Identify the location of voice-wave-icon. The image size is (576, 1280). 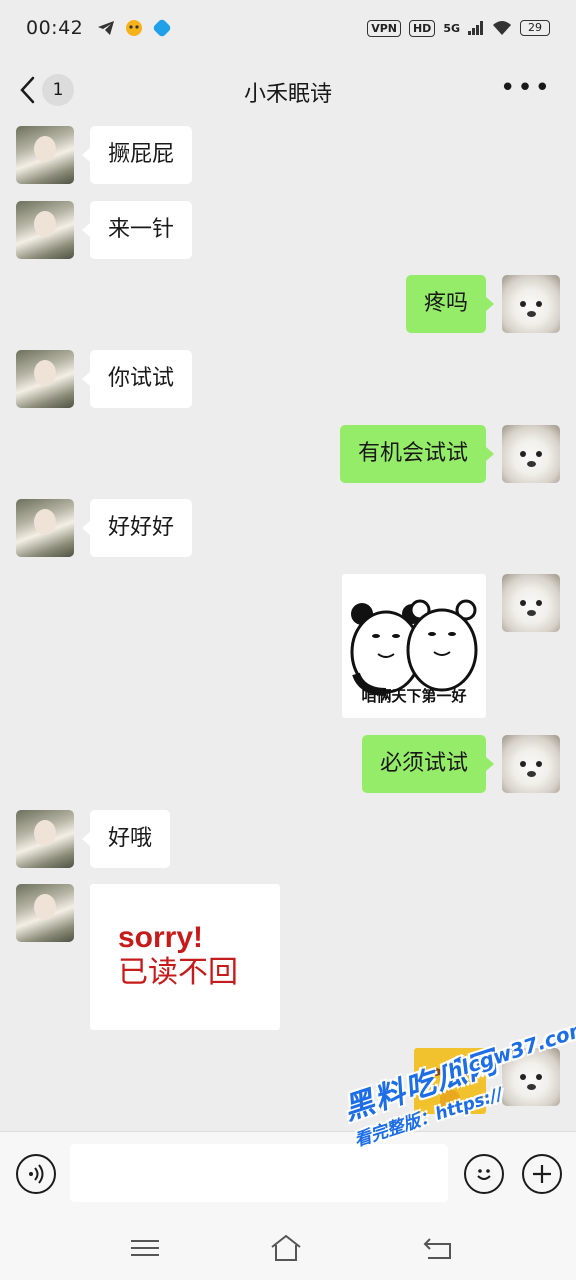
(36, 1174).